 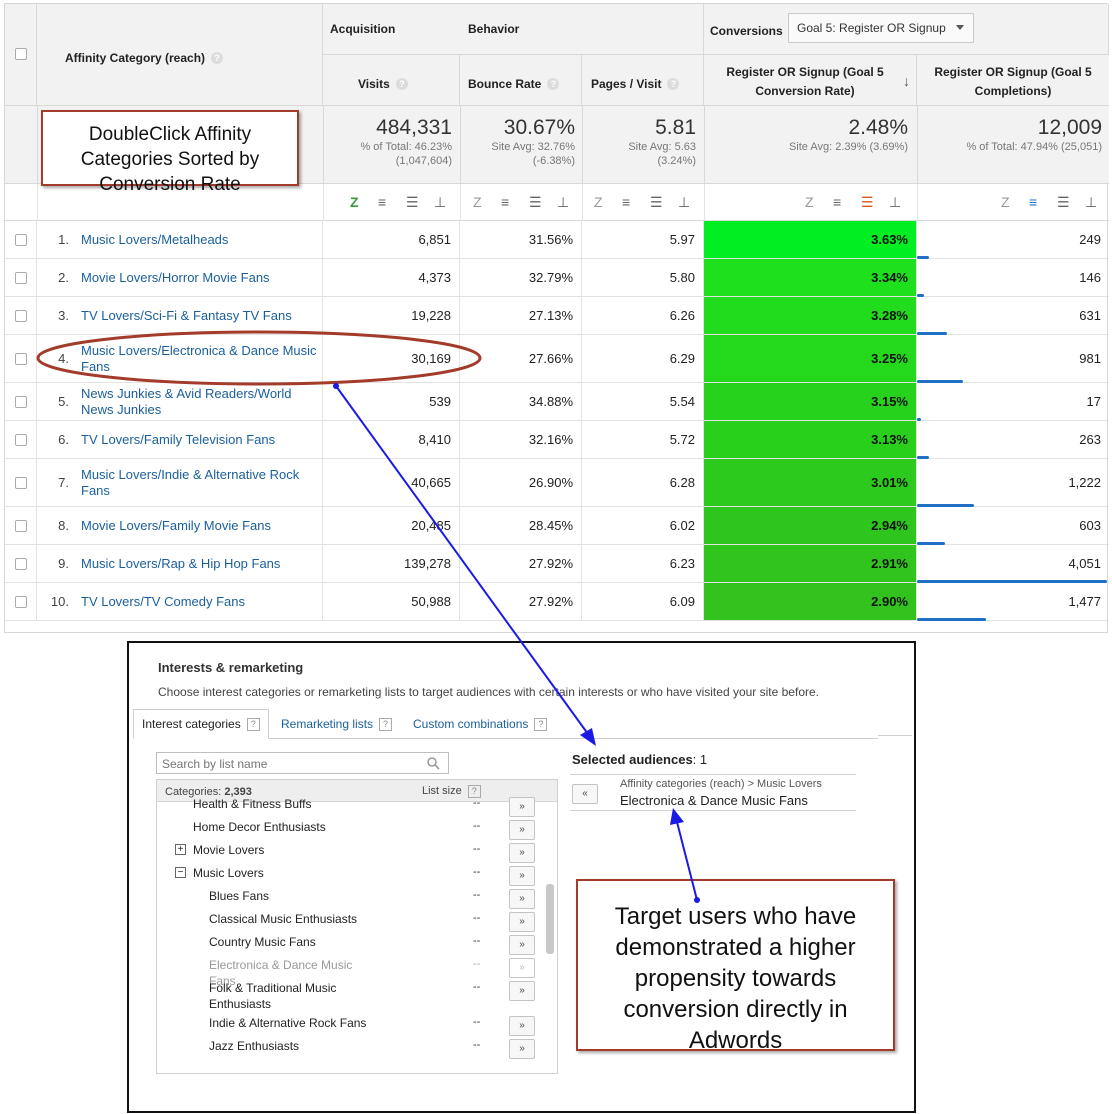 I want to click on tab-interest-categories: Interest categories?, so click(x=201, y=724).